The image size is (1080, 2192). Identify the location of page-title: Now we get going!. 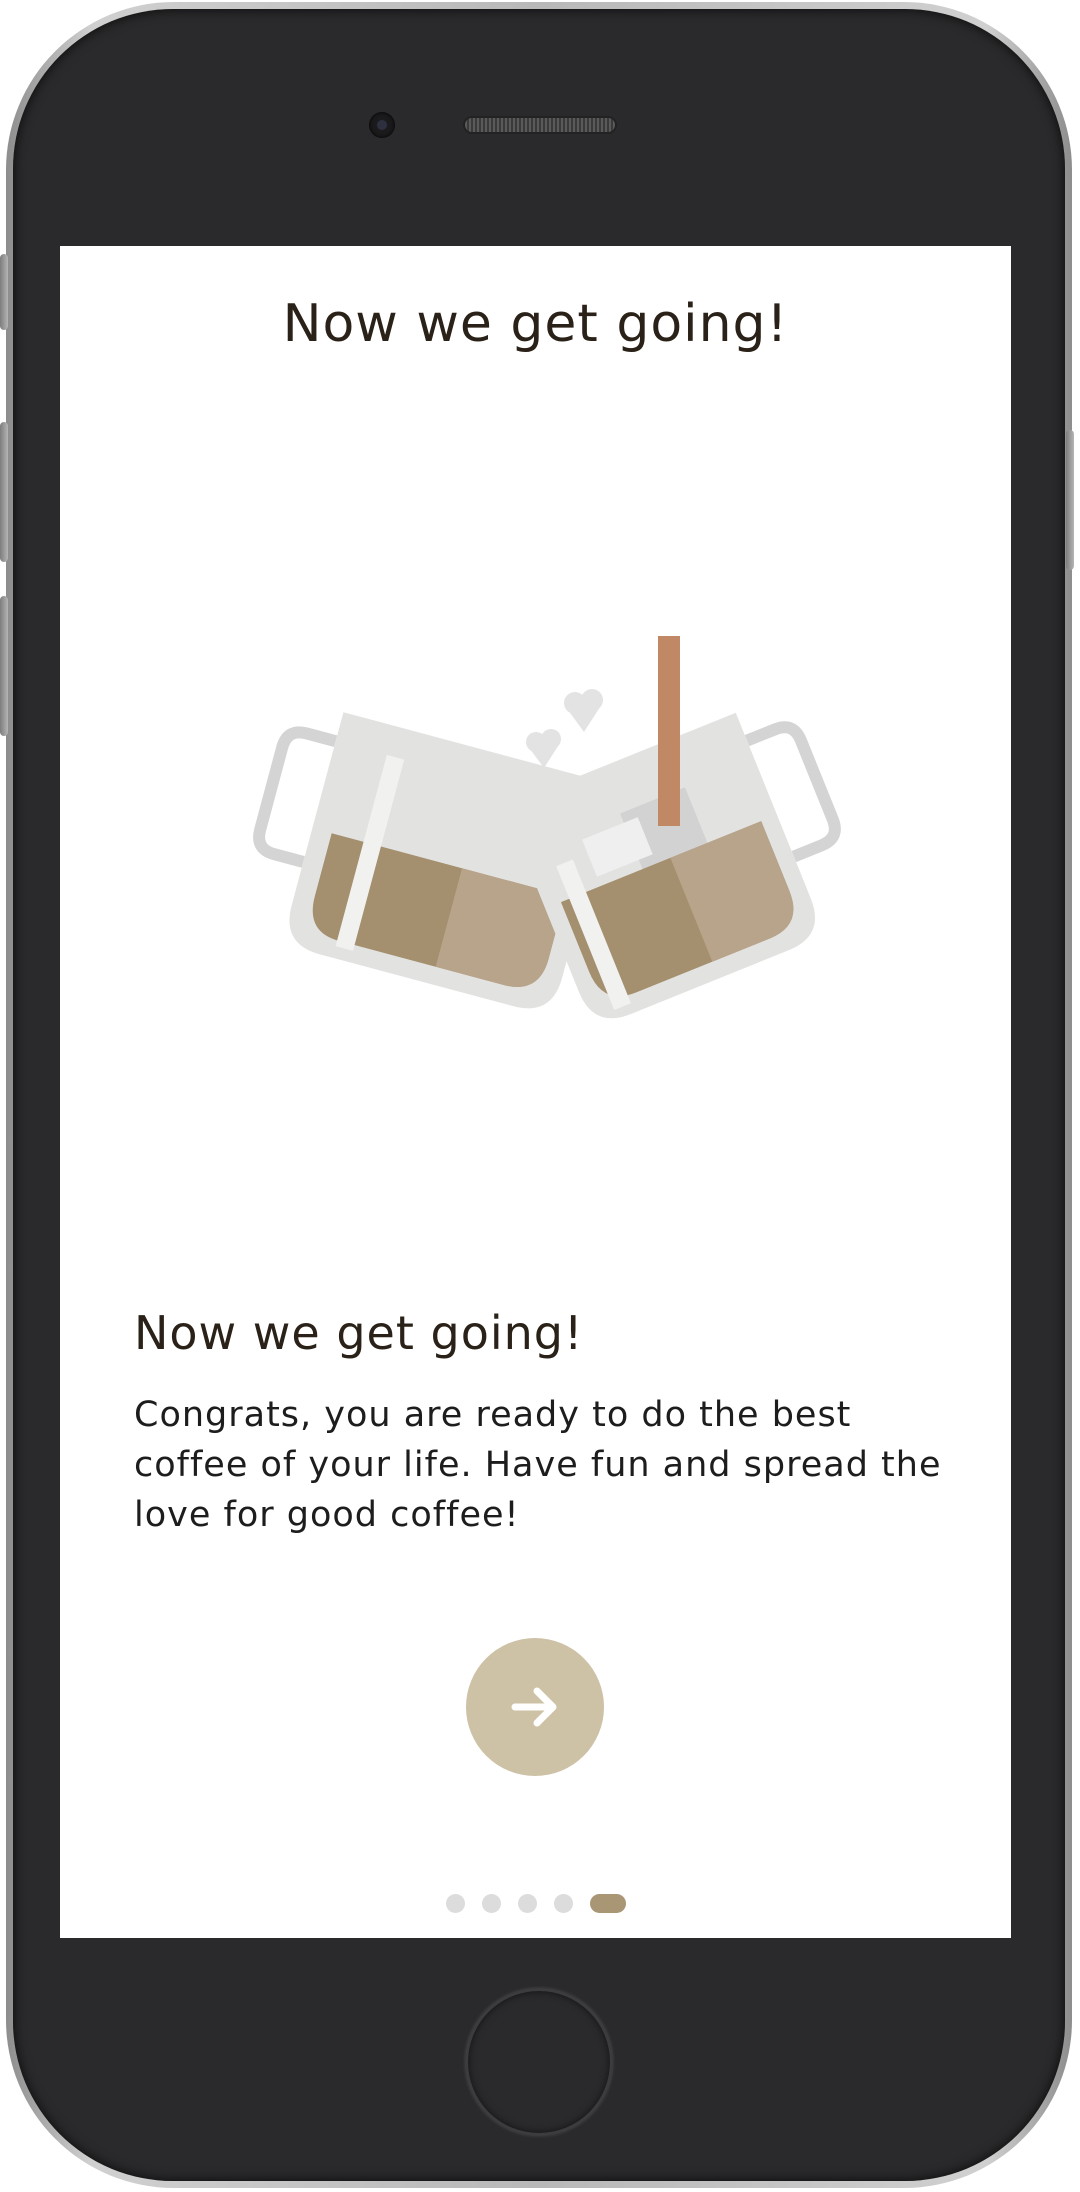
(535, 324).